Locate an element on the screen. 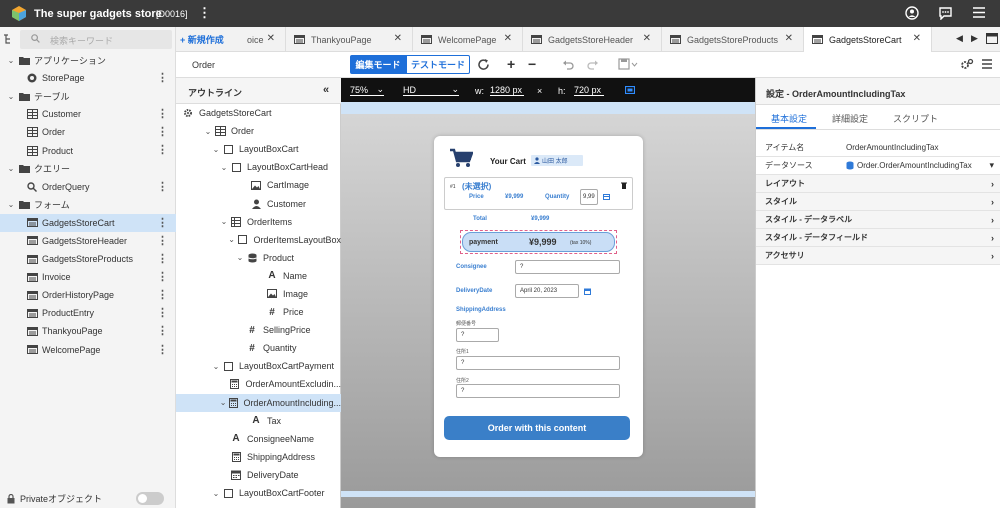  list-menu-icon is located at coordinates (987, 64).